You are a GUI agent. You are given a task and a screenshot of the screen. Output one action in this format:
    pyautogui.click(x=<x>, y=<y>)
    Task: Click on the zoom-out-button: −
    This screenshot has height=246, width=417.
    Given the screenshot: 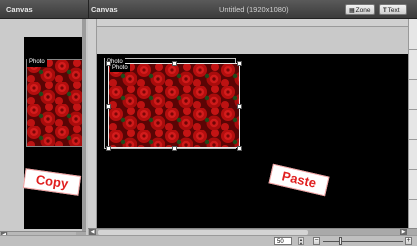 What is the action you would take?
    pyautogui.click(x=316, y=241)
    